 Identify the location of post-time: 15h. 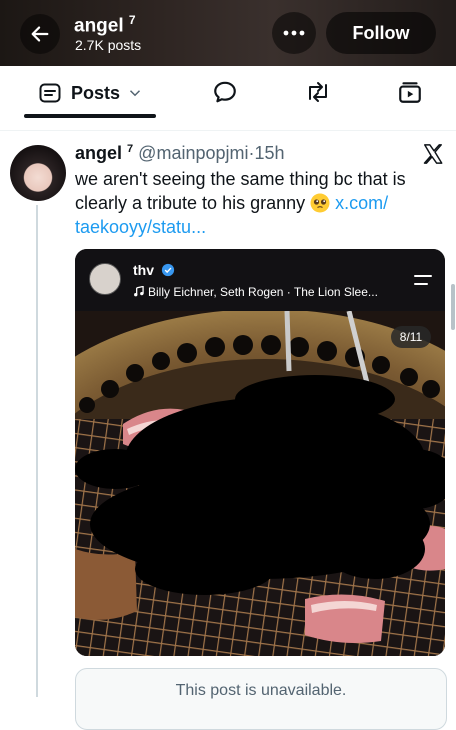
(269, 153).